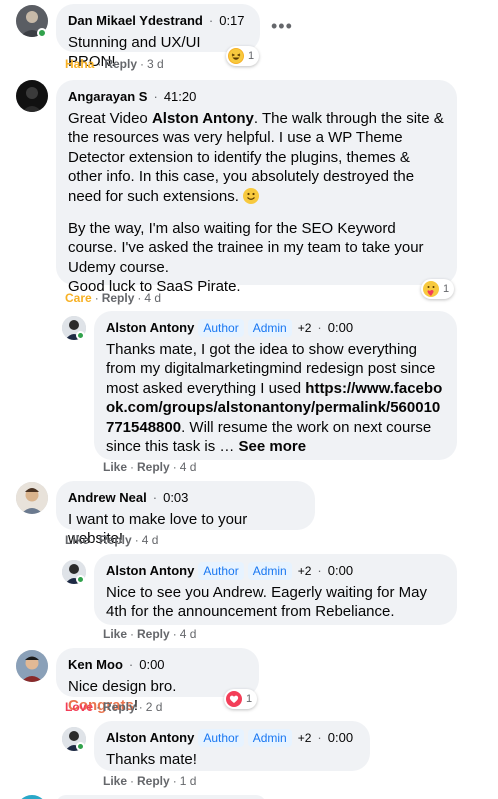 The width and height of the screenshot is (498, 799). Describe the element at coordinates (251, 198) in the screenshot. I see `smile-emoji-icon` at that location.